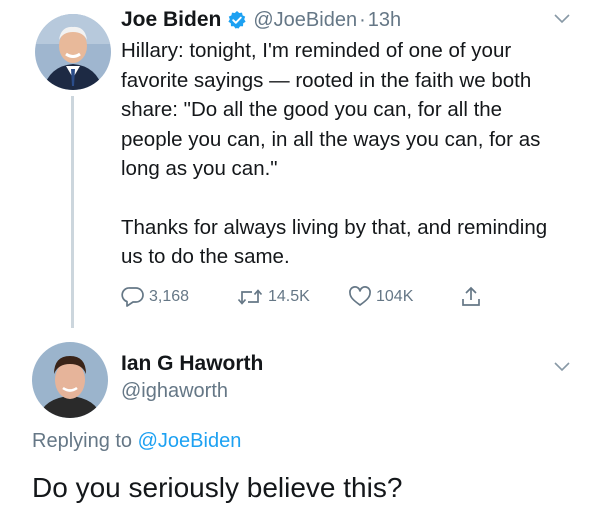 The width and height of the screenshot is (596, 518). Describe the element at coordinates (132, 297) in the screenshot. I see `reply-icon` at that location.